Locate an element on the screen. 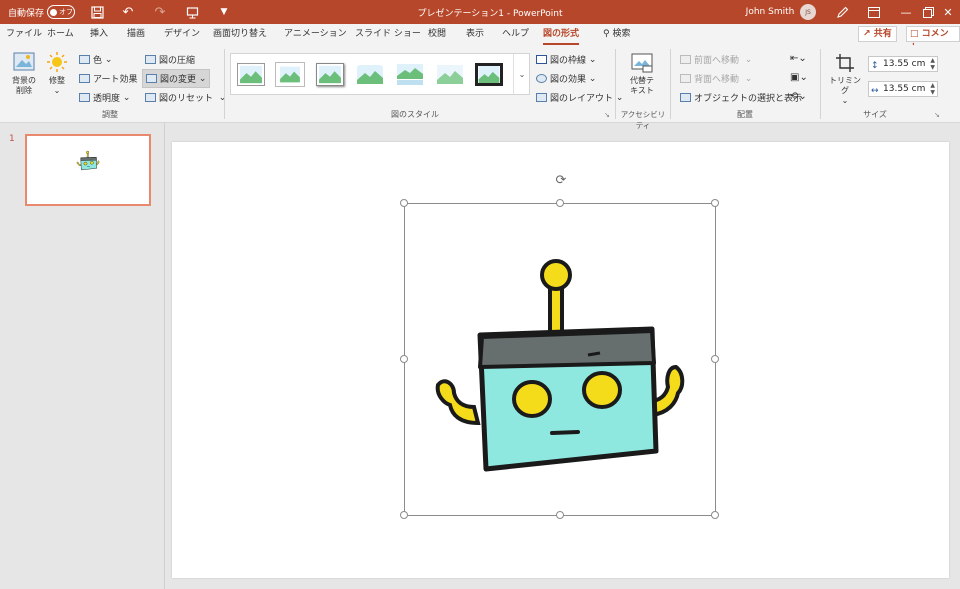  reset-picture-label: 図のリセット is located at coordinates (186, 99).